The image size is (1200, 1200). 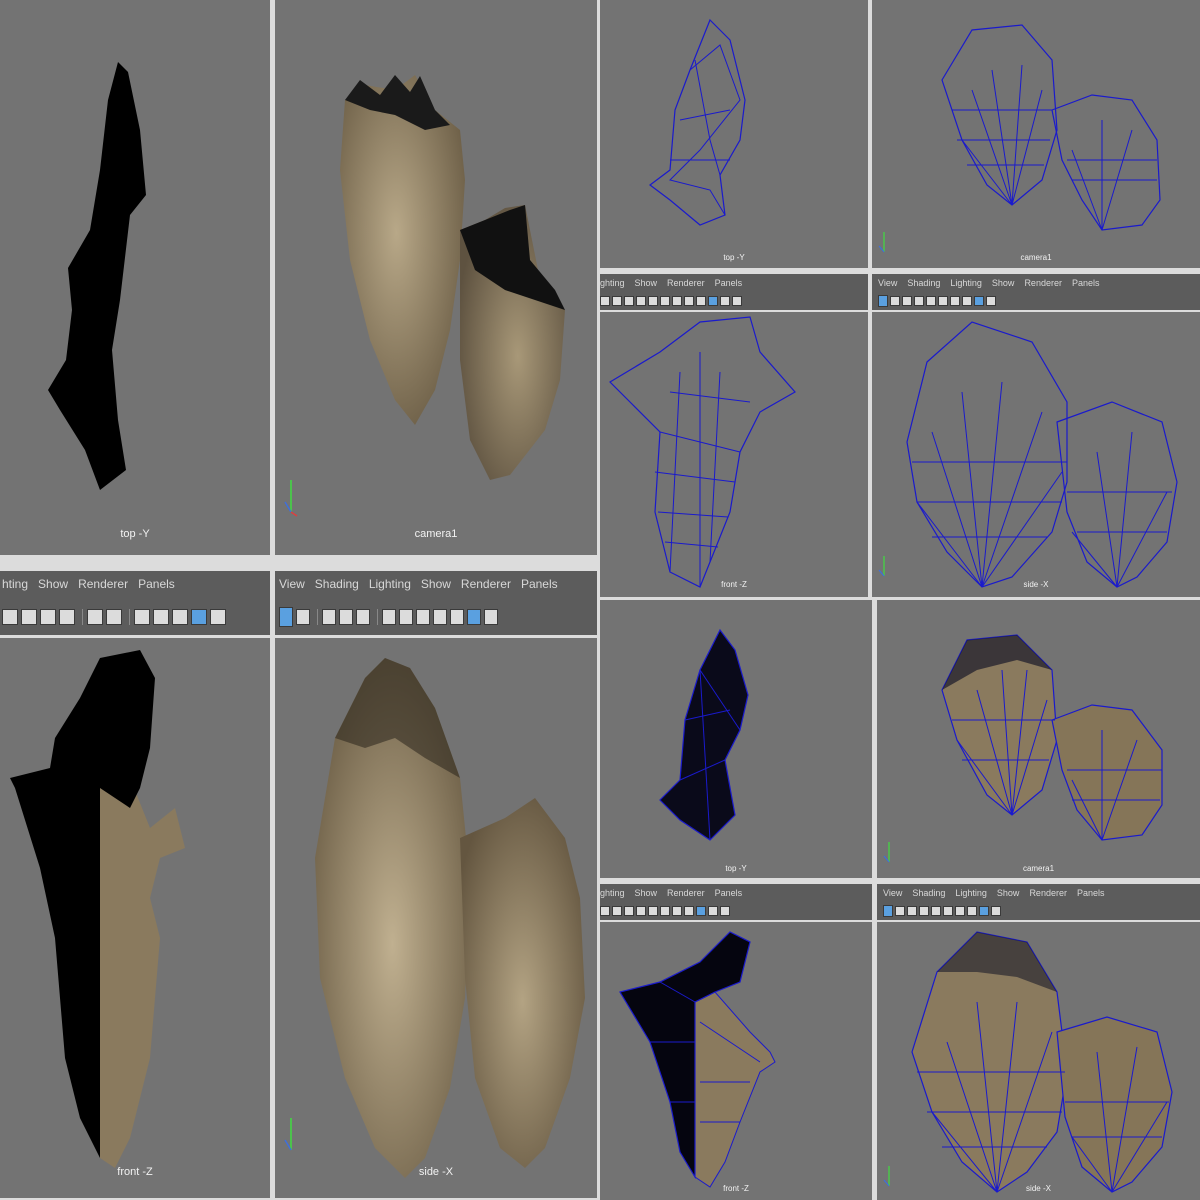 What do you see at coordinates (135, 277) in the screenshot?
I see `viewport-top-large: top -Y` at bounding box center [135, 277].